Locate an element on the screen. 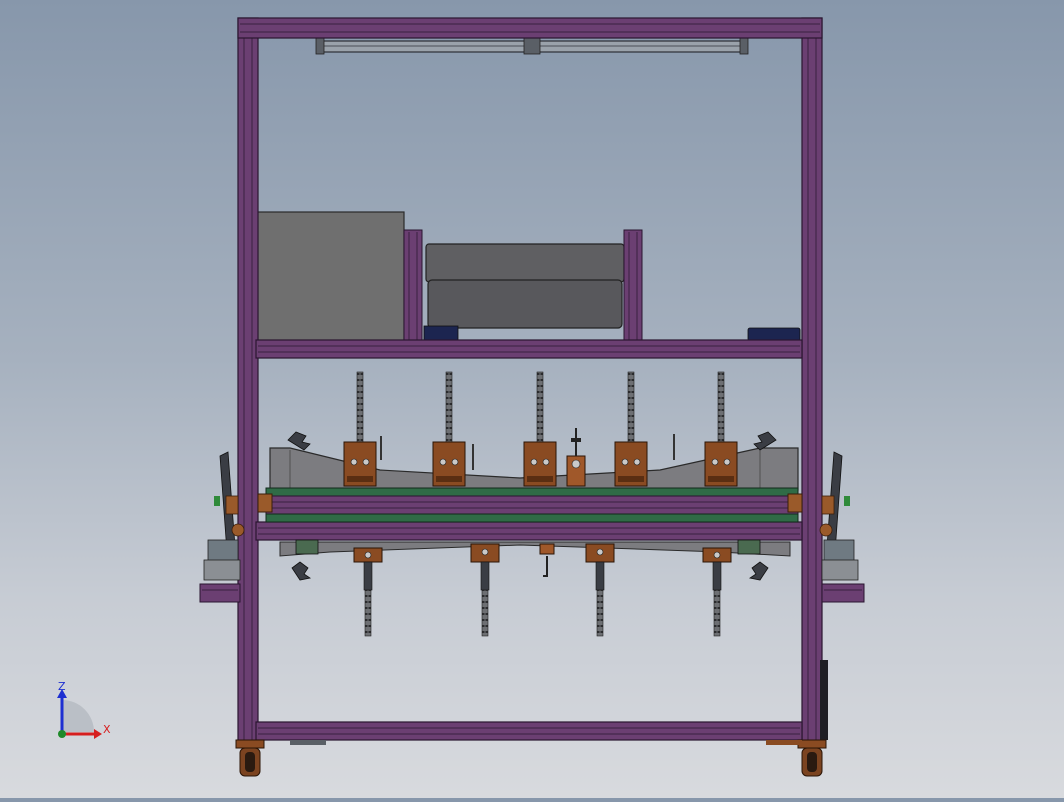 The width and height of the screenshot is (1064, 802). caster-wheel-right is located at coordinates (812, 758).